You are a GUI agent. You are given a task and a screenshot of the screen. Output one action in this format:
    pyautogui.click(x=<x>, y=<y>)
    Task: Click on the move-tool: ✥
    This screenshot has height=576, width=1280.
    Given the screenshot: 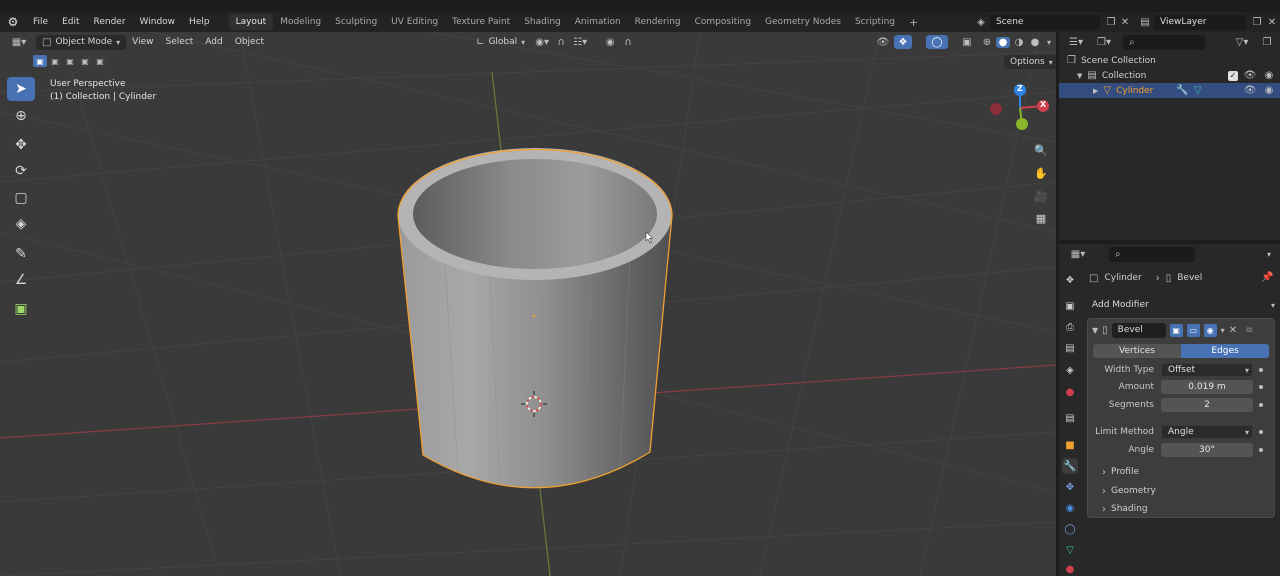 What is the action you would take?
    pyautogui.click(x=21, y=145)
    